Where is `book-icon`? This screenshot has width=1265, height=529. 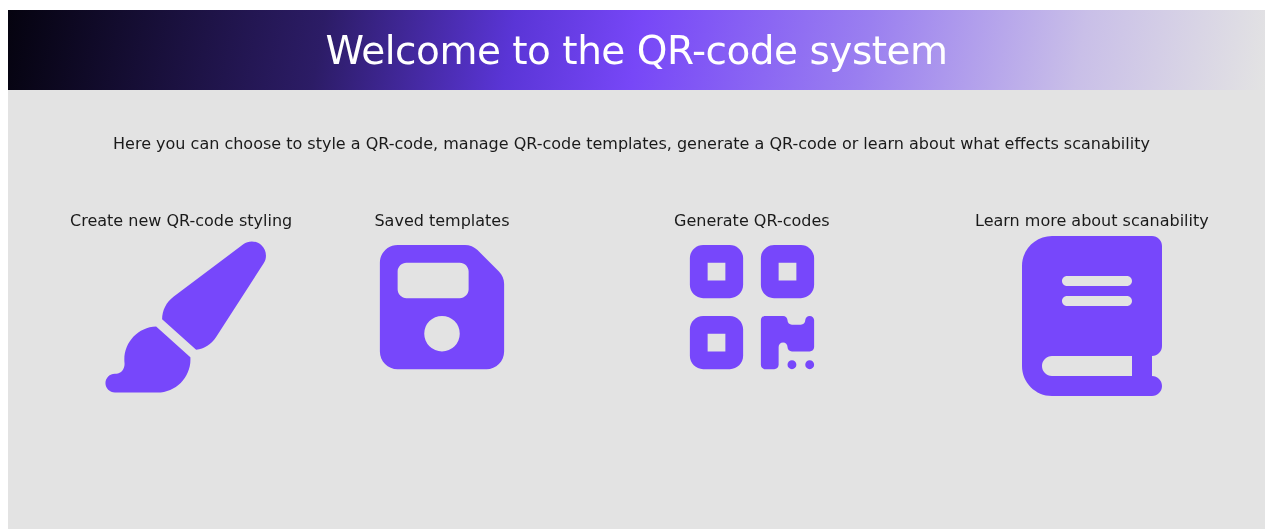
book-icon is located at coordinates (1091, 316).